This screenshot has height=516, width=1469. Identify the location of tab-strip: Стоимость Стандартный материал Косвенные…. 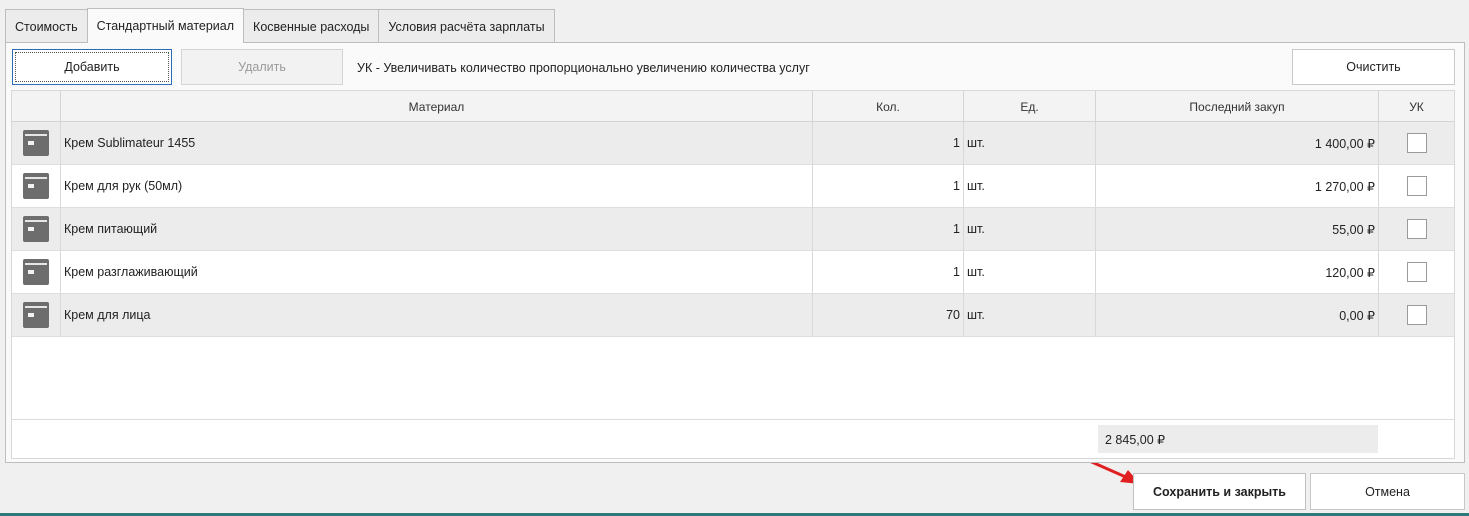
(280, 25).